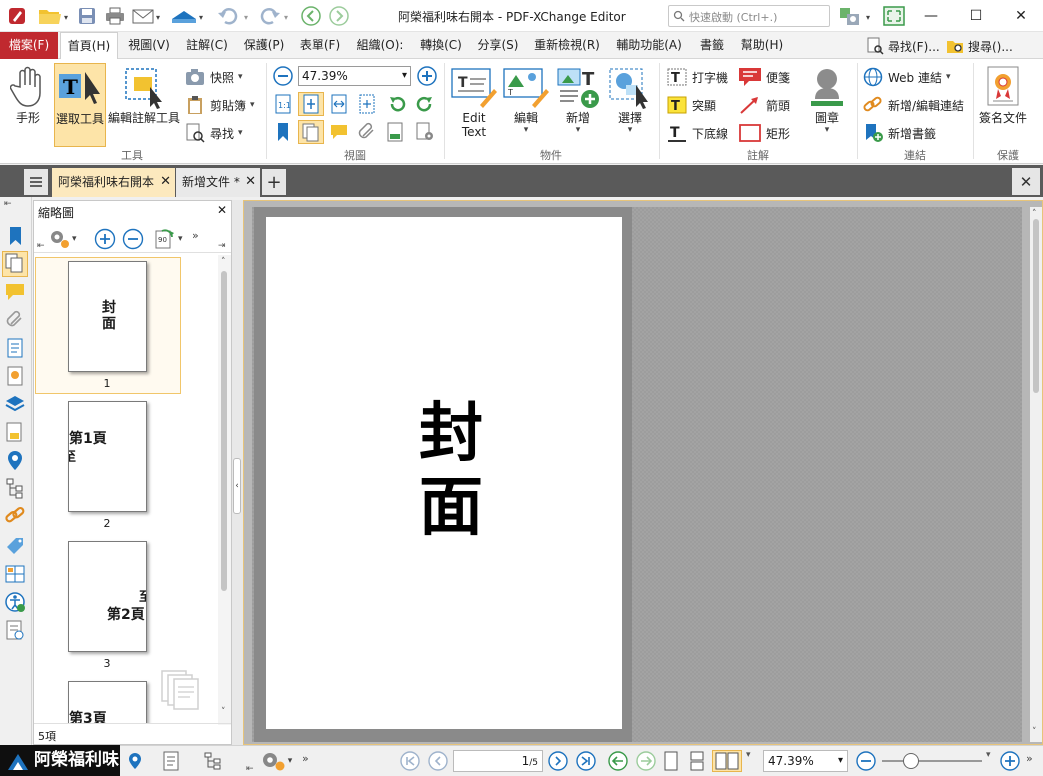  What do you see at coordinates (250, 769) in the screenshot?
I see `collapse-statusbar-icon: ⇤` at bounding box center [250, 769].